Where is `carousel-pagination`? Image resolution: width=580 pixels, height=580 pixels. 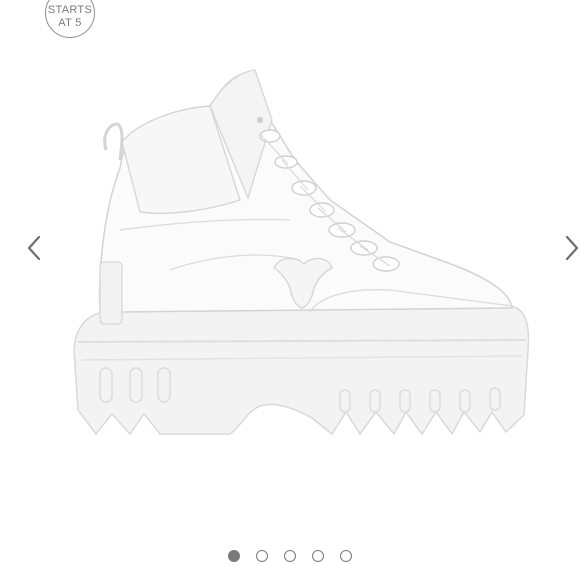
carousel-pagination is located at coordinates (290, 558).